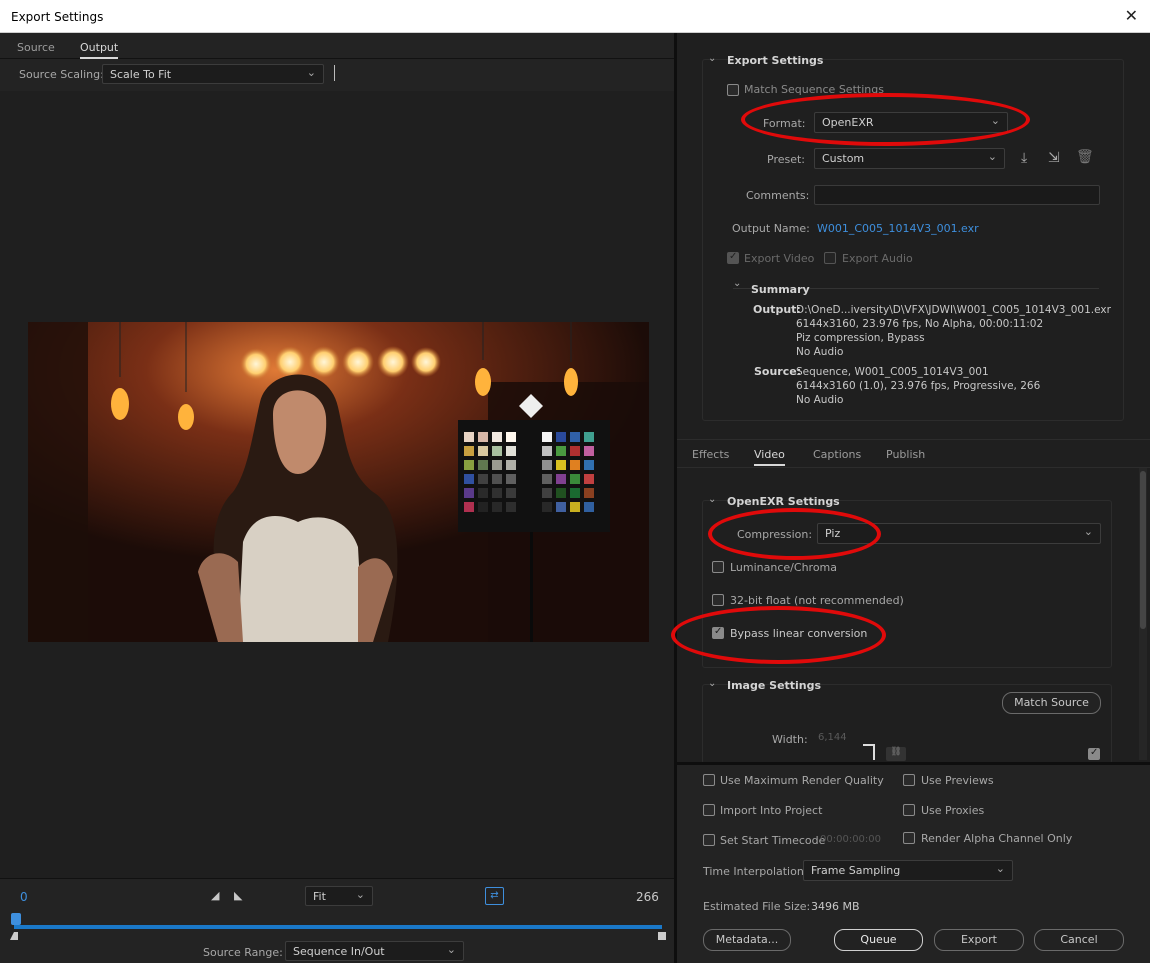 The height and width of the screenshot is (963, 1150). I want to click on time-interpolation-value: Frame Sampling, so click(856, 870).